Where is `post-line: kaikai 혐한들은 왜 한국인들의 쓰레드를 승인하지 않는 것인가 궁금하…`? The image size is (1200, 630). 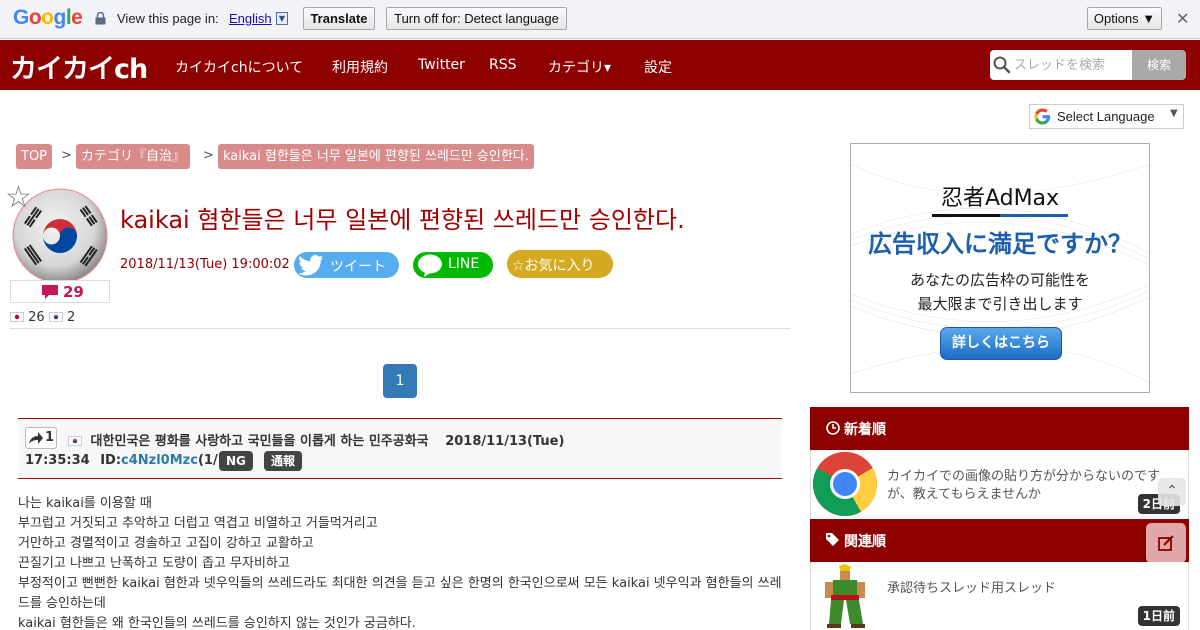 post-line: kaikai 혐한들은 왜 한국인들의 쓰레드를 승인하지 않는 것인가 궁금하… is located at coordinates (217, 623).